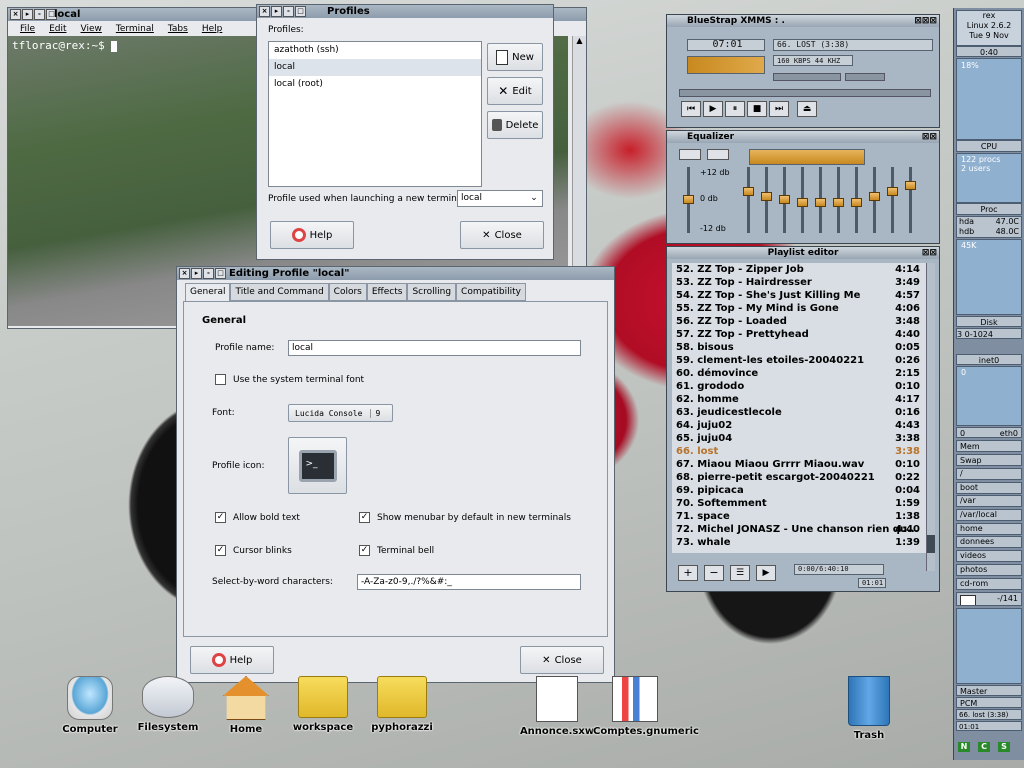  Describe the element at coordinates (803, 137) in the screenshot. I see `equalizer-titlebar: Equalizer ⊠⊠` at that location.